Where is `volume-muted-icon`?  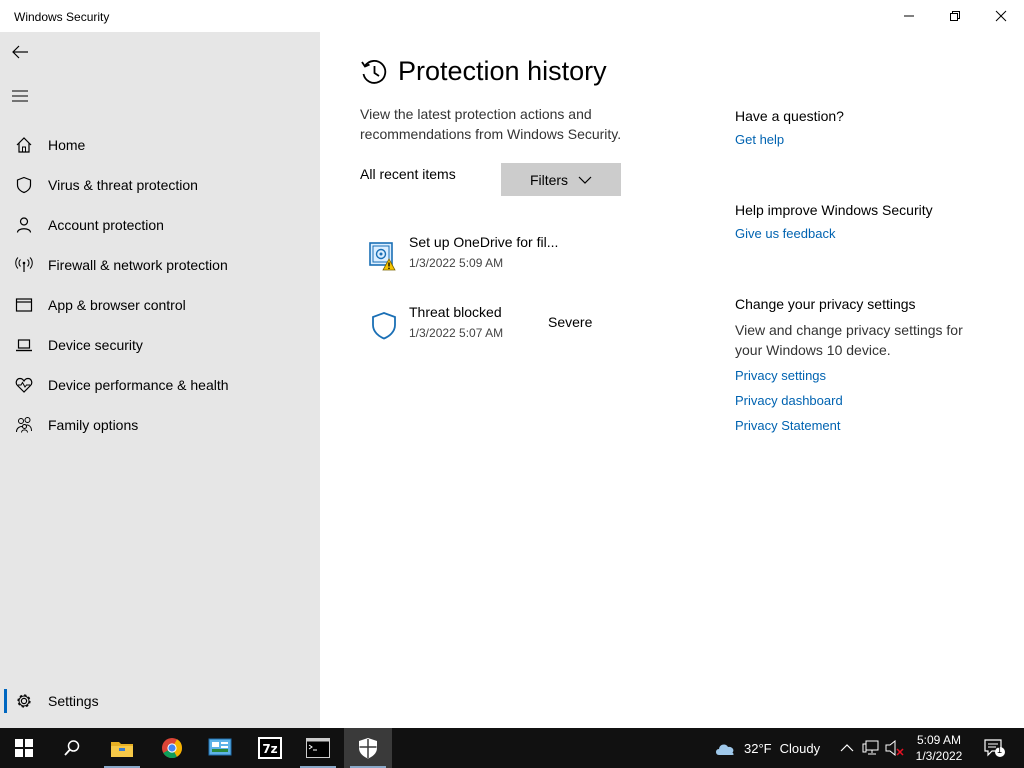 volume-muted-icon is located at coordinates (894, 748).